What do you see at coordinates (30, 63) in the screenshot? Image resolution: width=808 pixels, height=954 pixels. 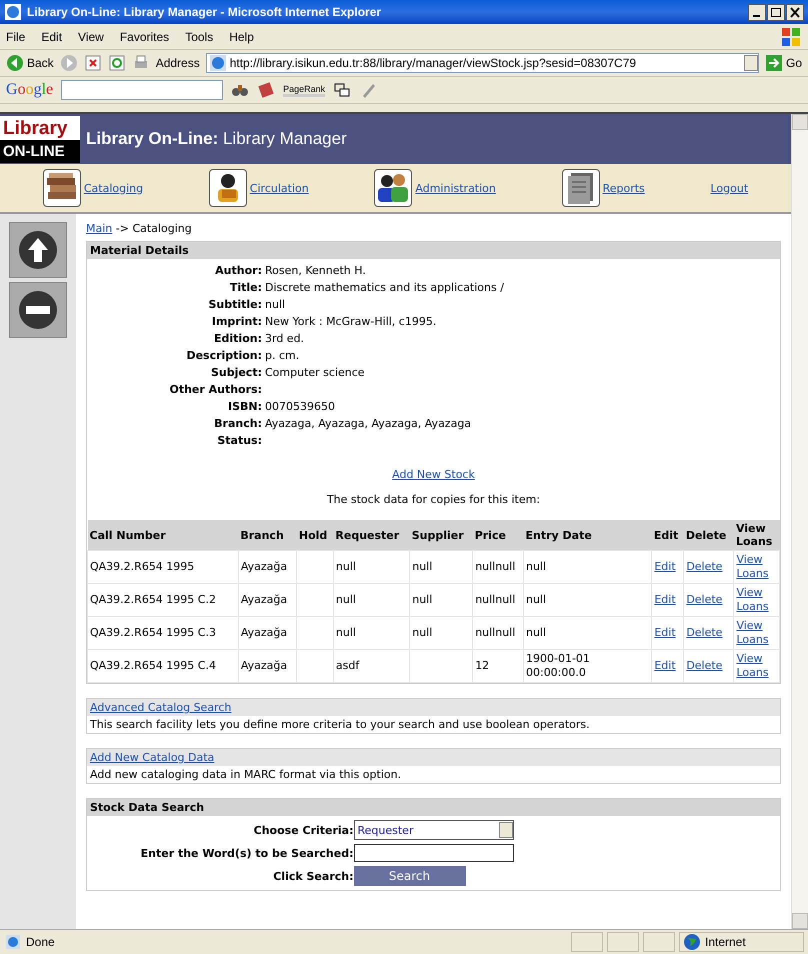 I see `back-button: Back` at bounding box center [30, 63].